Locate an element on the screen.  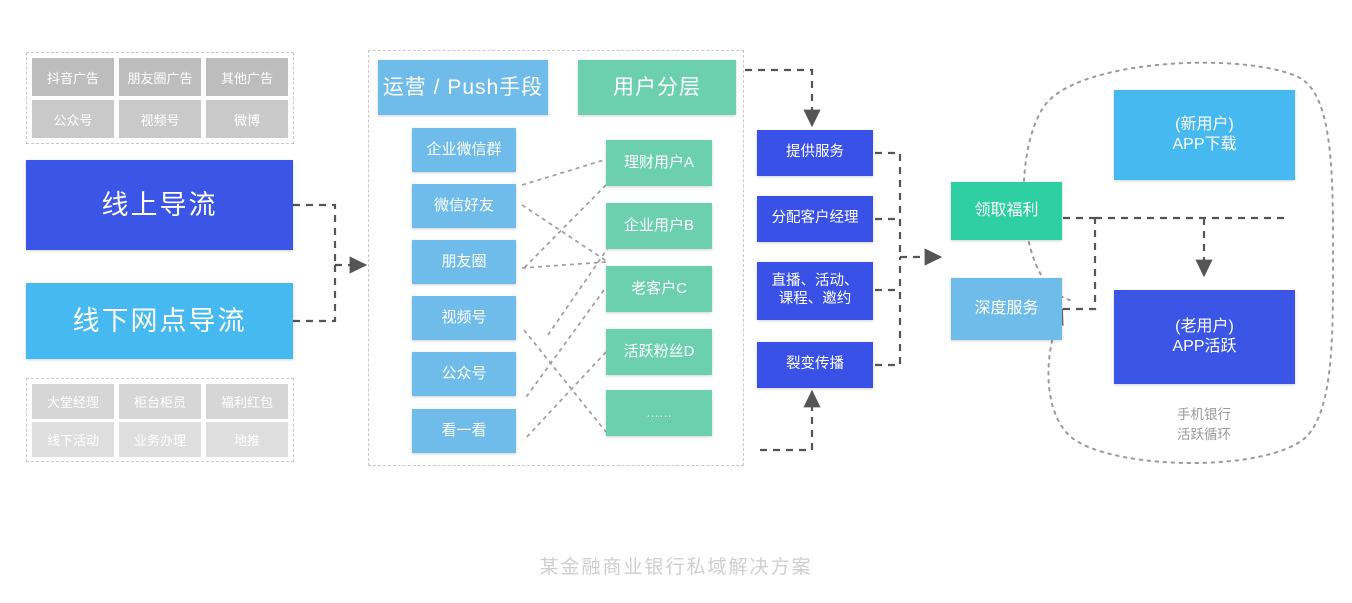
segment-item: 老客户C is located at coordinates (659, 289).